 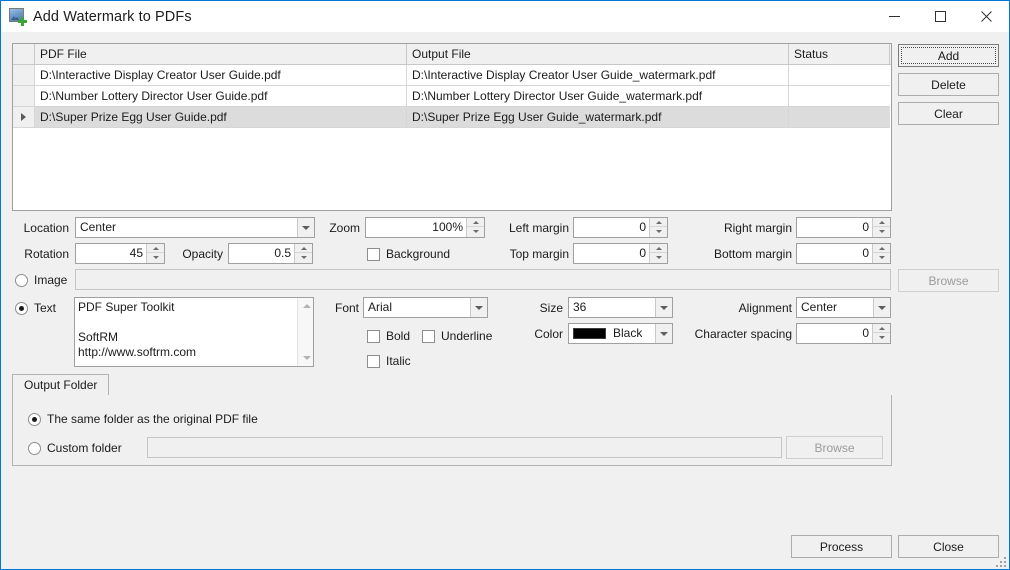 I want to click on grid-header-output-file: Output File, so click(x=598, y=54).